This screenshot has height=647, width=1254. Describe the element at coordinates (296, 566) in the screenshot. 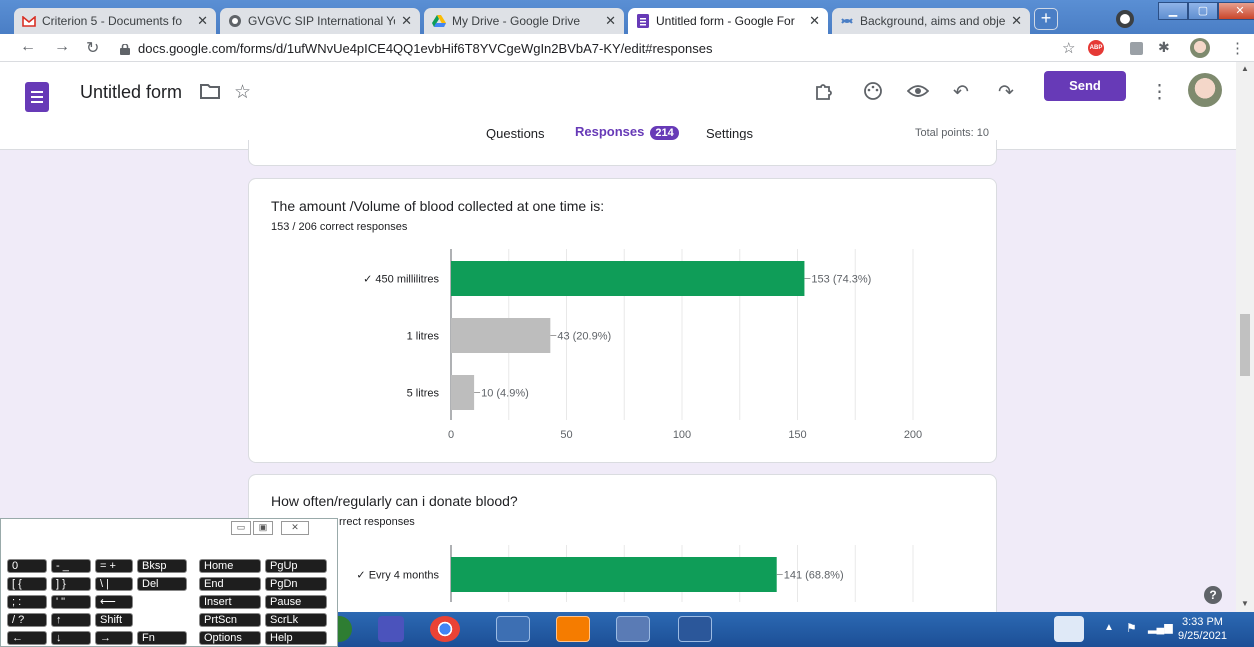

I see `osk-key: PgUp` at that location.